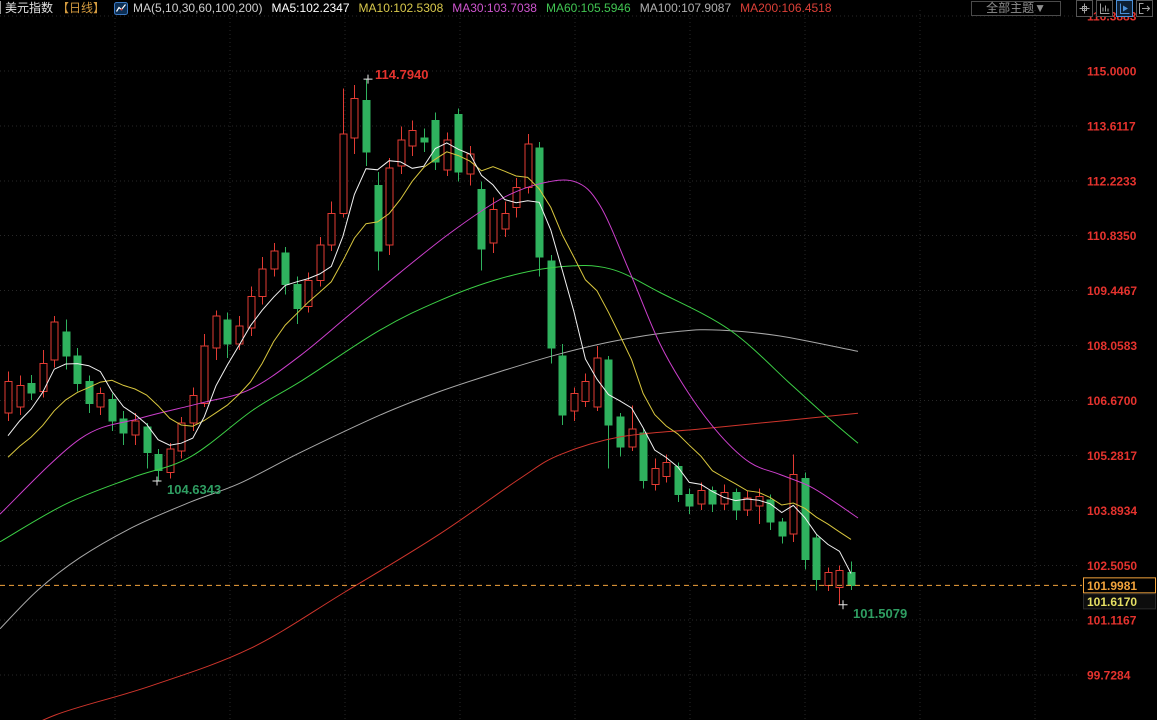 The height and width of the screenshot is (720, 1157). What do you see at coordinates (1112, 586) in the screenshot?
I see `last-price-label: 101.9981` at bounding box center [1112, 586].